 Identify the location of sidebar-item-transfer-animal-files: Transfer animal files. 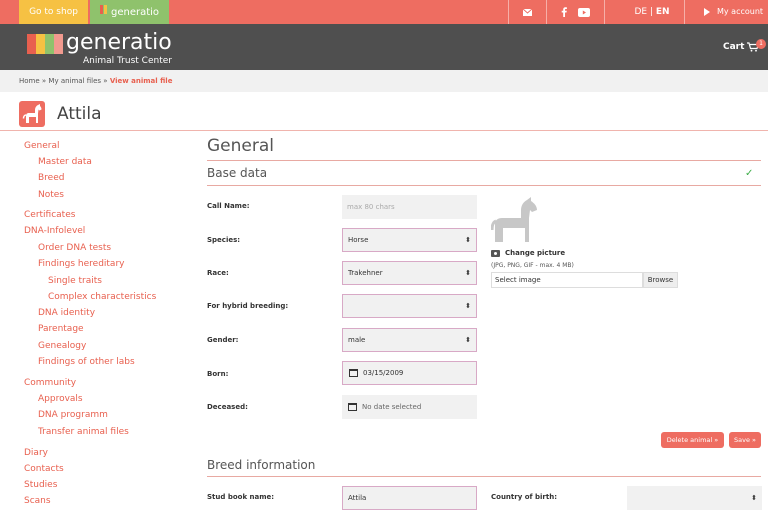
(83, 432).